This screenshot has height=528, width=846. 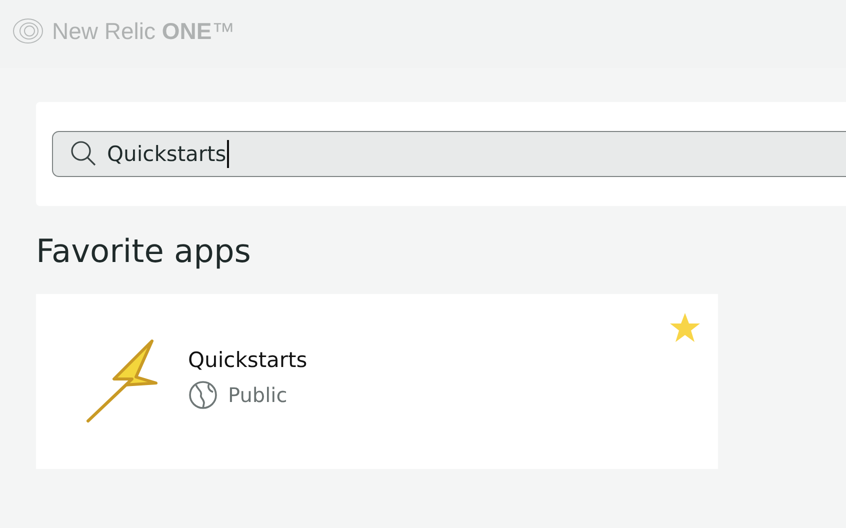 I want to click on logo-text: New Relic ONE™, so click(x=143, y=31).